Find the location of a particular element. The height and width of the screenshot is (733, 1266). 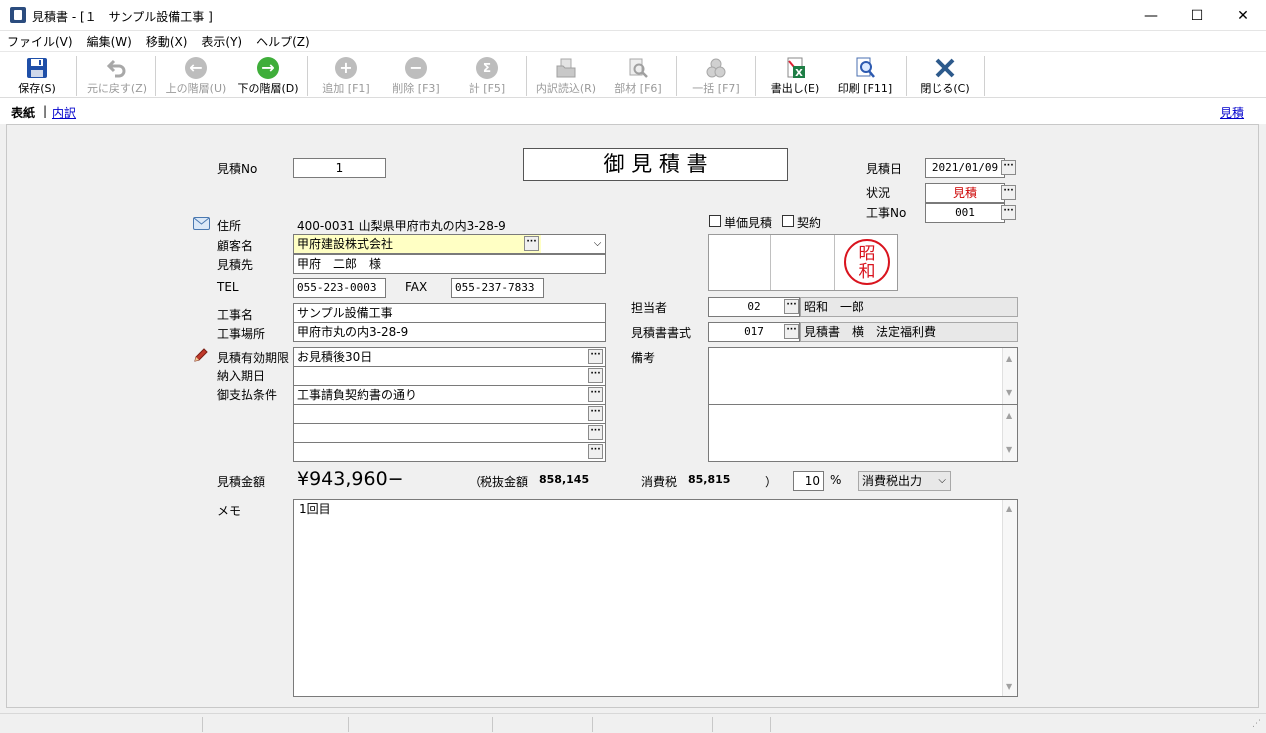

maximize-button: ☐ is located at coordinates (1197, 15).